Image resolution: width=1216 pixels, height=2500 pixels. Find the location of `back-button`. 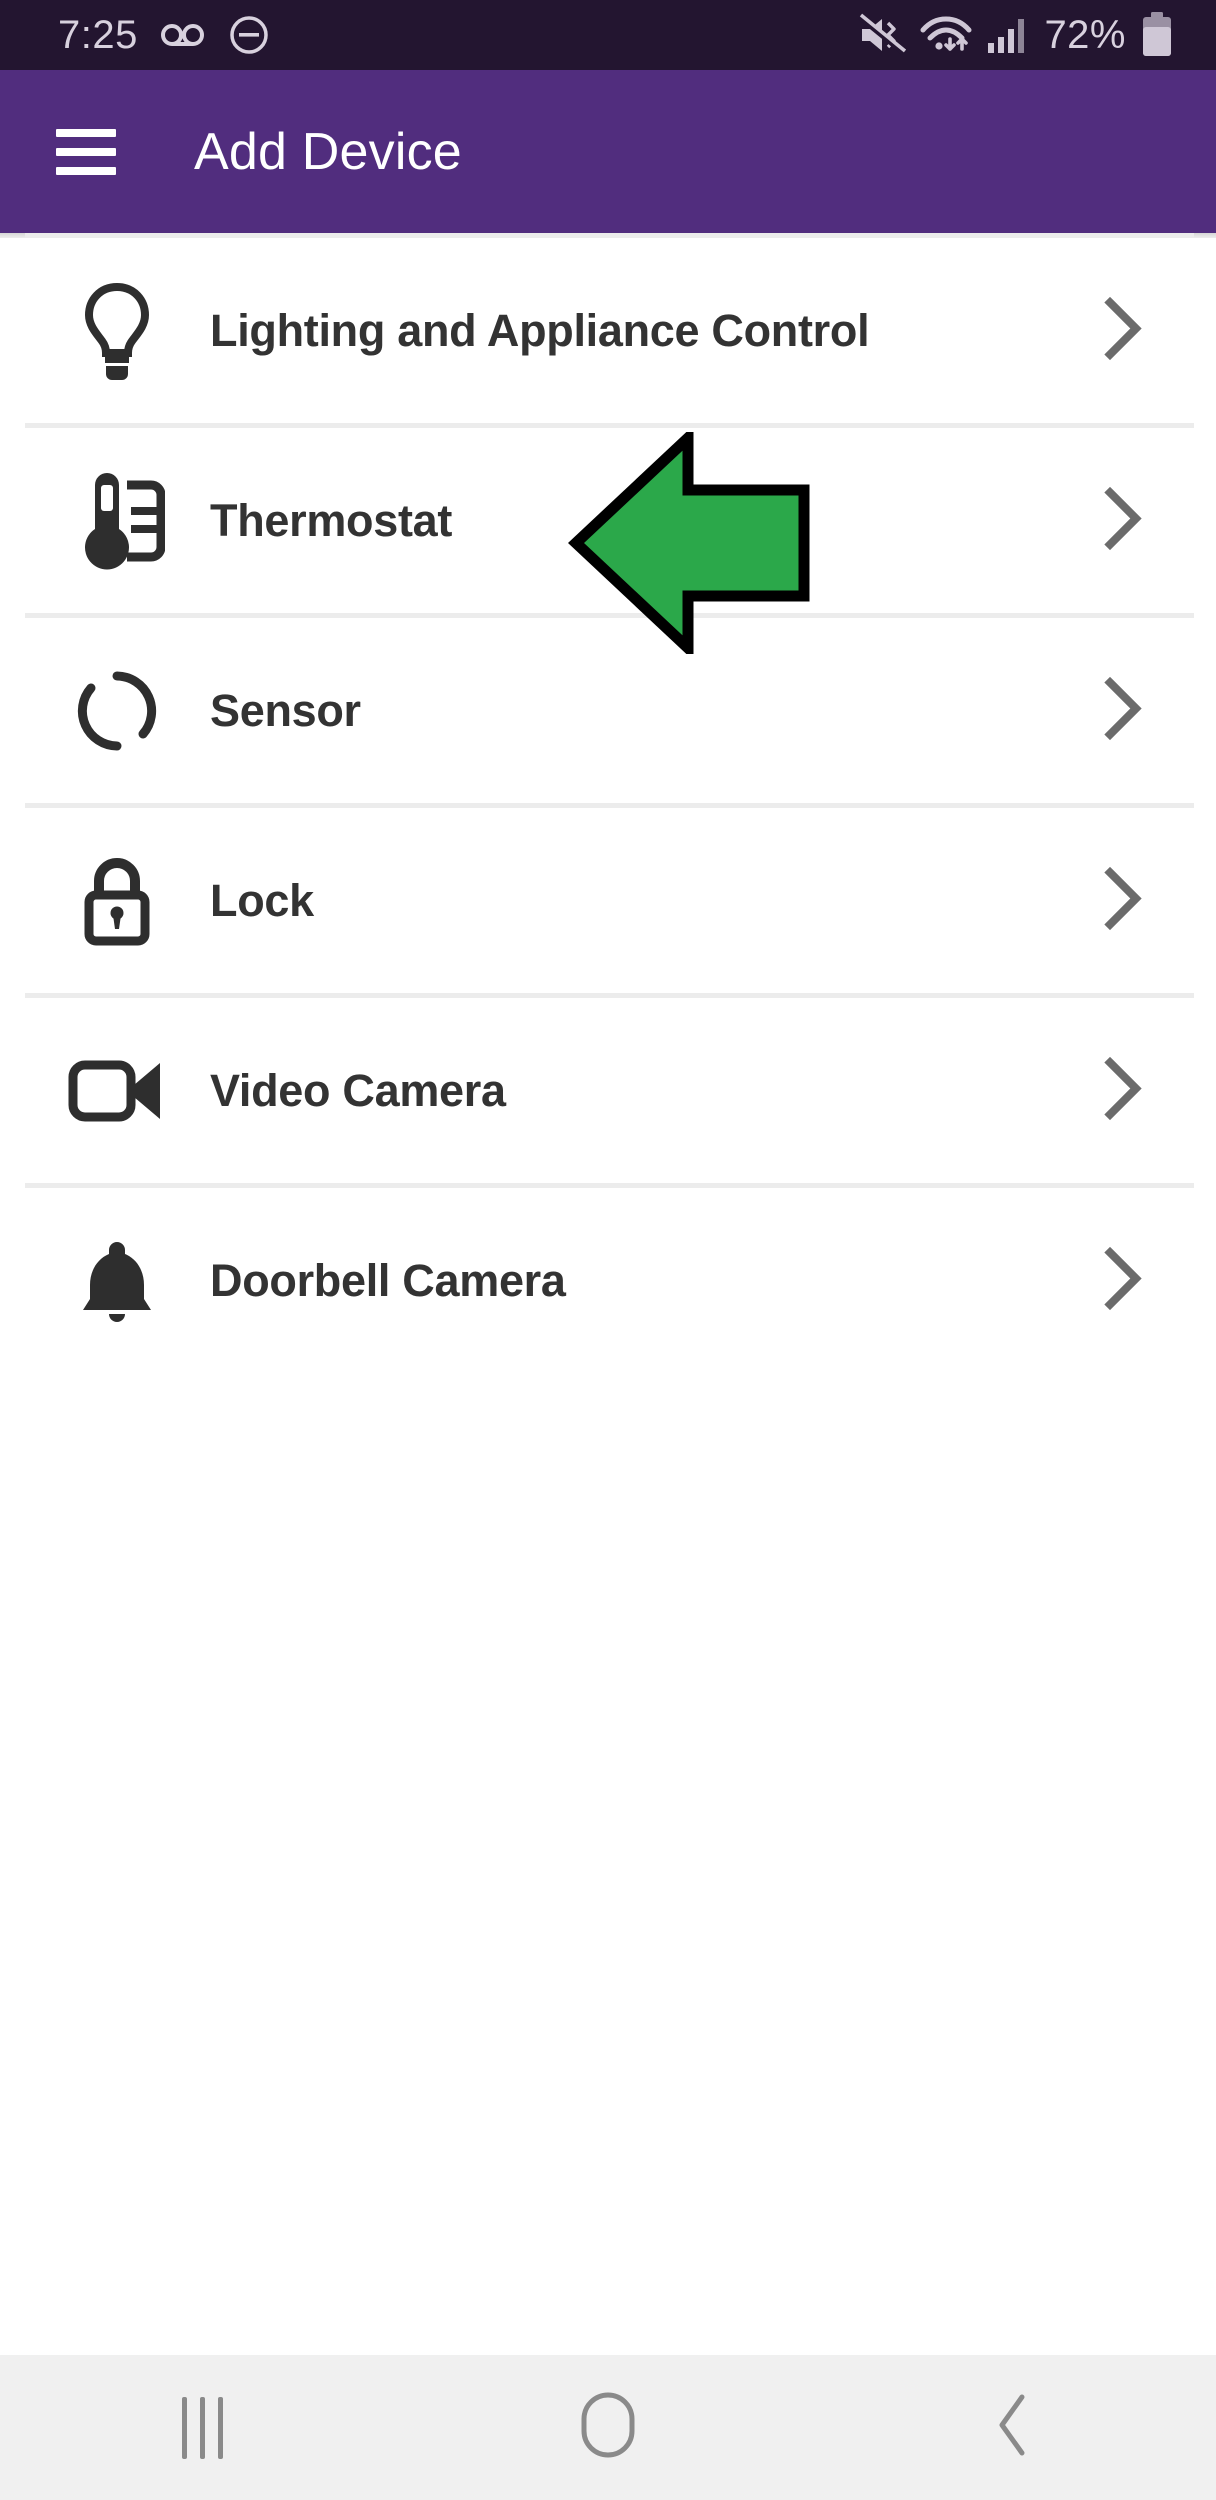

back-button is located at coordinates (1013, 2428).